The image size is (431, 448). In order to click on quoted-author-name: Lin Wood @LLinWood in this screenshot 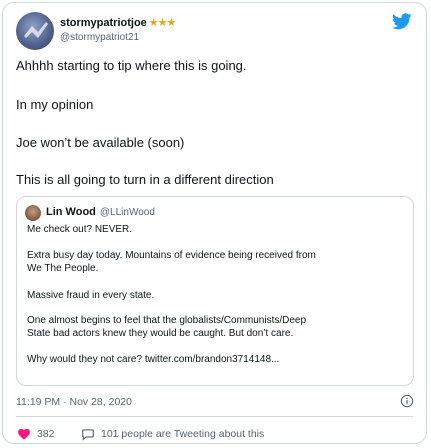, I will do `click(100, 212)`.